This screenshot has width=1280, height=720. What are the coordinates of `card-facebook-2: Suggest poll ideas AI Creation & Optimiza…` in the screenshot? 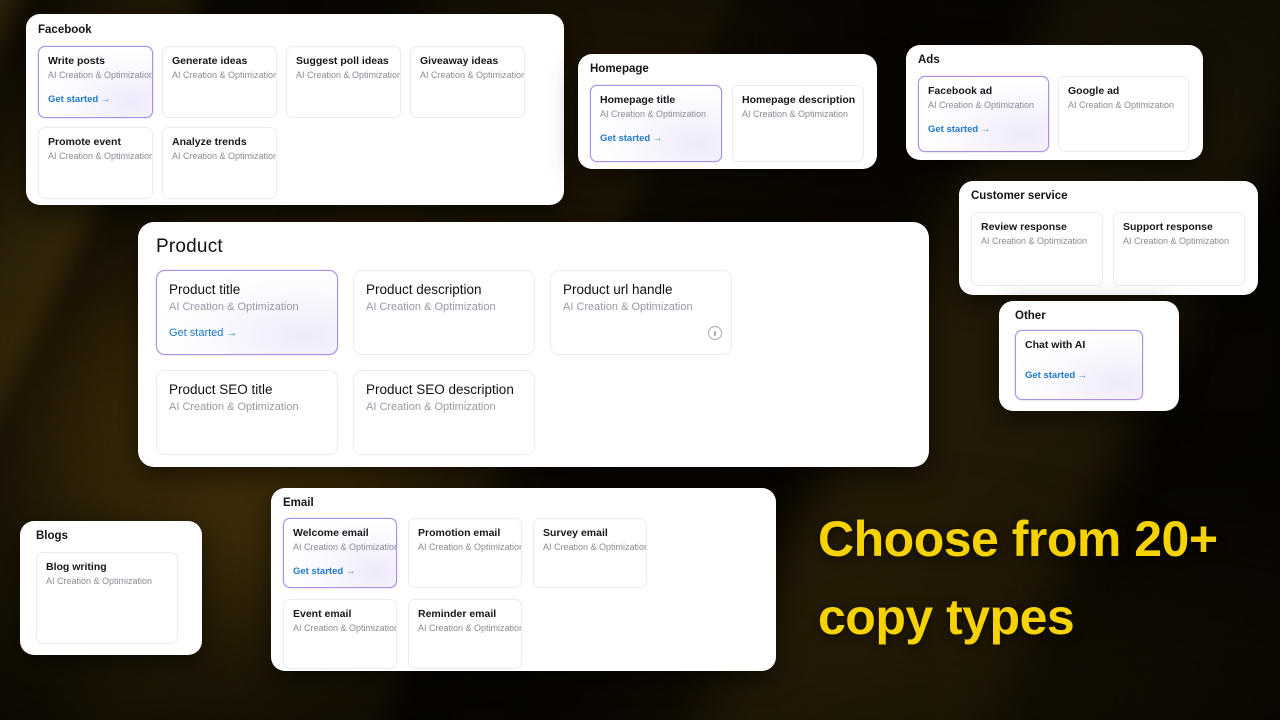 It's located at (343, 82).